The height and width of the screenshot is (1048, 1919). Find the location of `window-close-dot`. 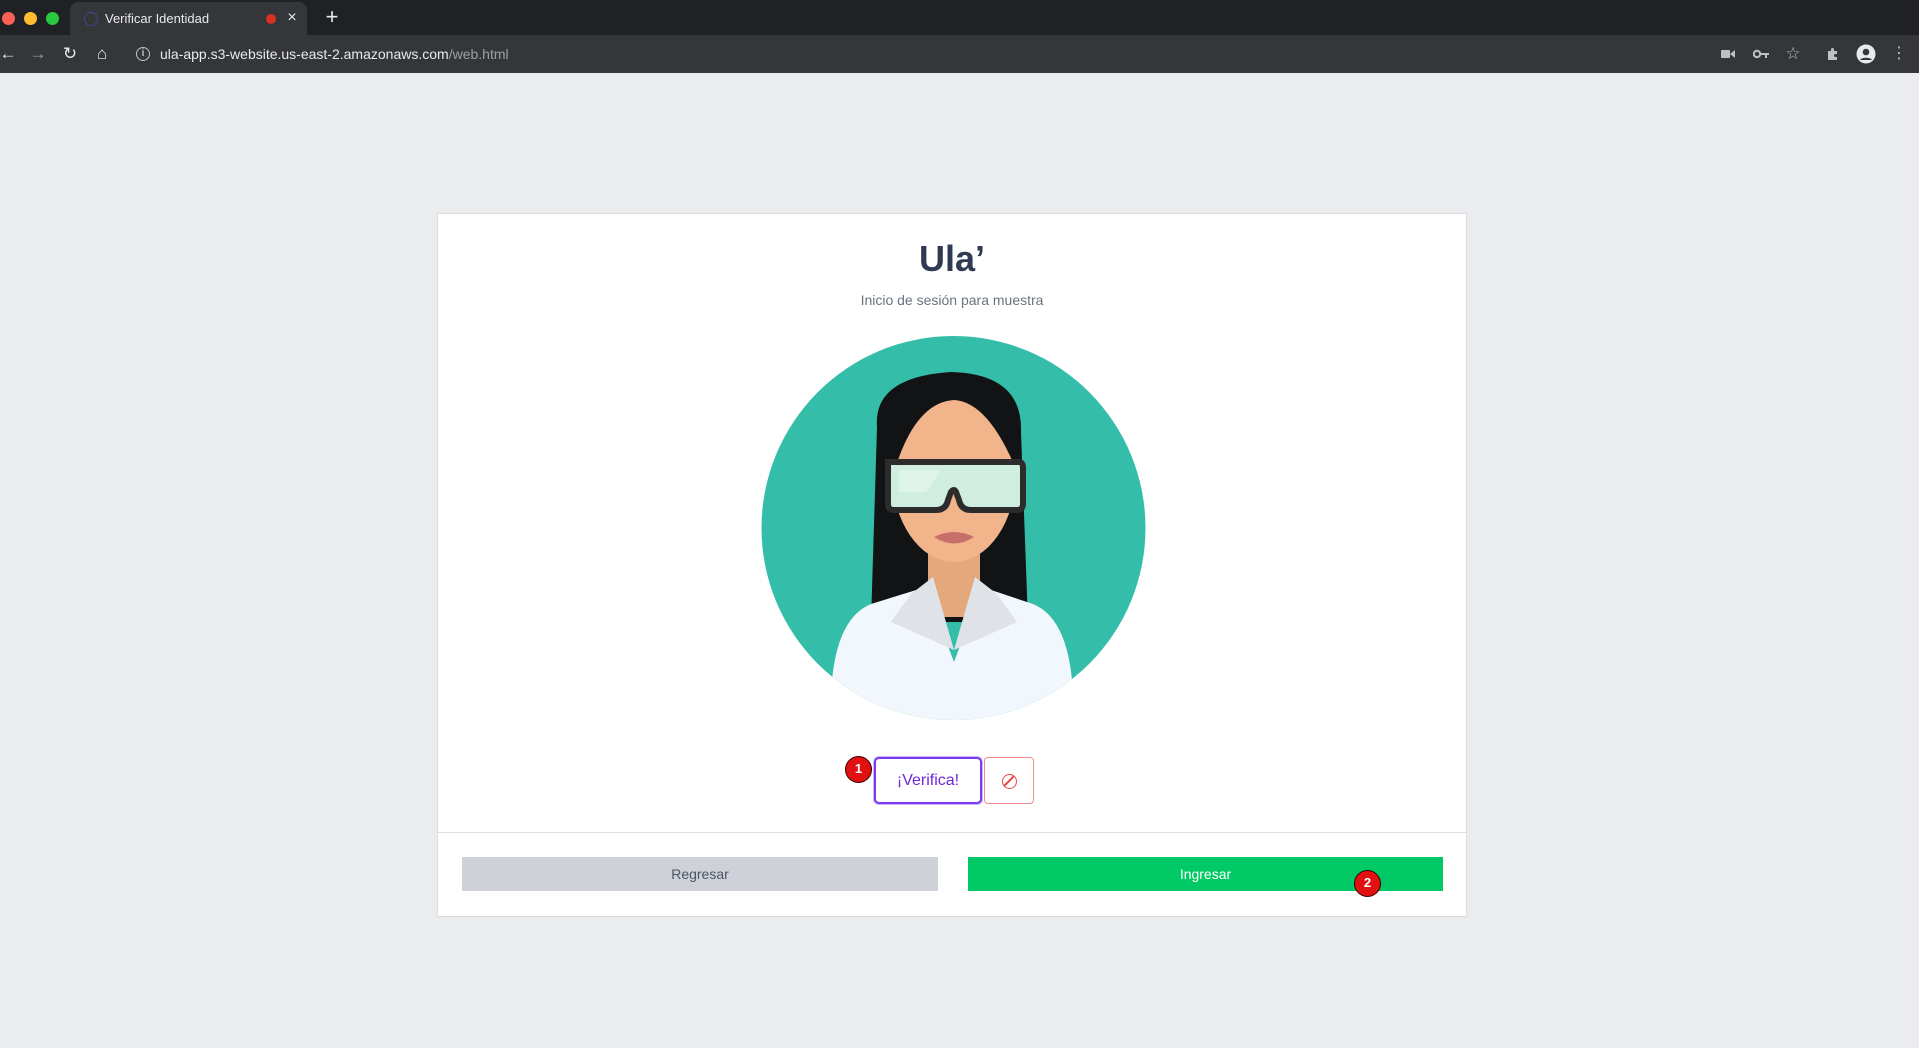

window-close-dot is located at coordinates (8, 18).